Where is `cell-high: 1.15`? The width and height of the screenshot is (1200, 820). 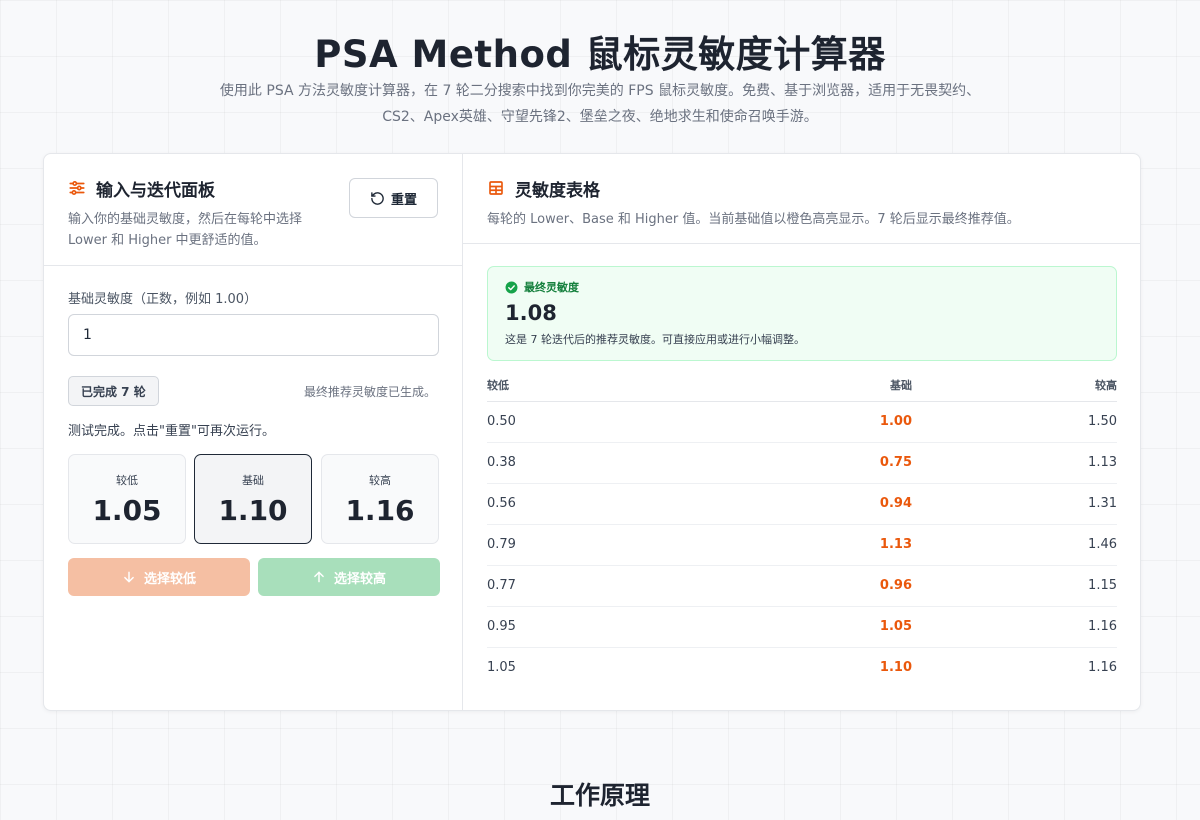 cell-high: 1.15 is located at coordinates (1014, 586).